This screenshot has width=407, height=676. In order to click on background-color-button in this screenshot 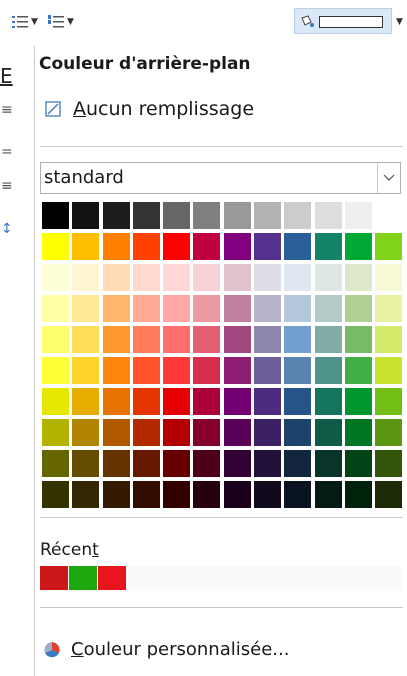, I will do `click(343, 21)`.